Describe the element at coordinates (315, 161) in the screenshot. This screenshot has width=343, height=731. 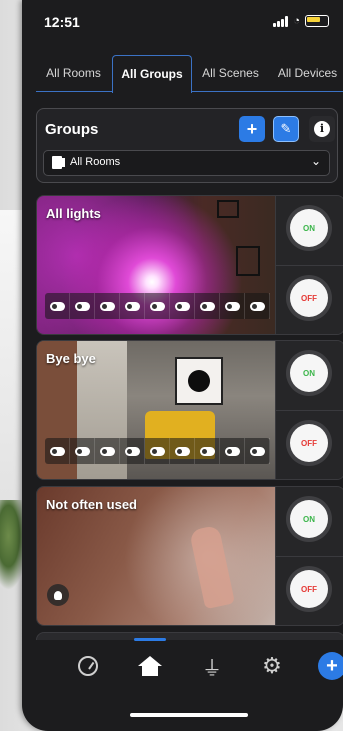
I see `chevron-down-icon: ⌄` at that location.